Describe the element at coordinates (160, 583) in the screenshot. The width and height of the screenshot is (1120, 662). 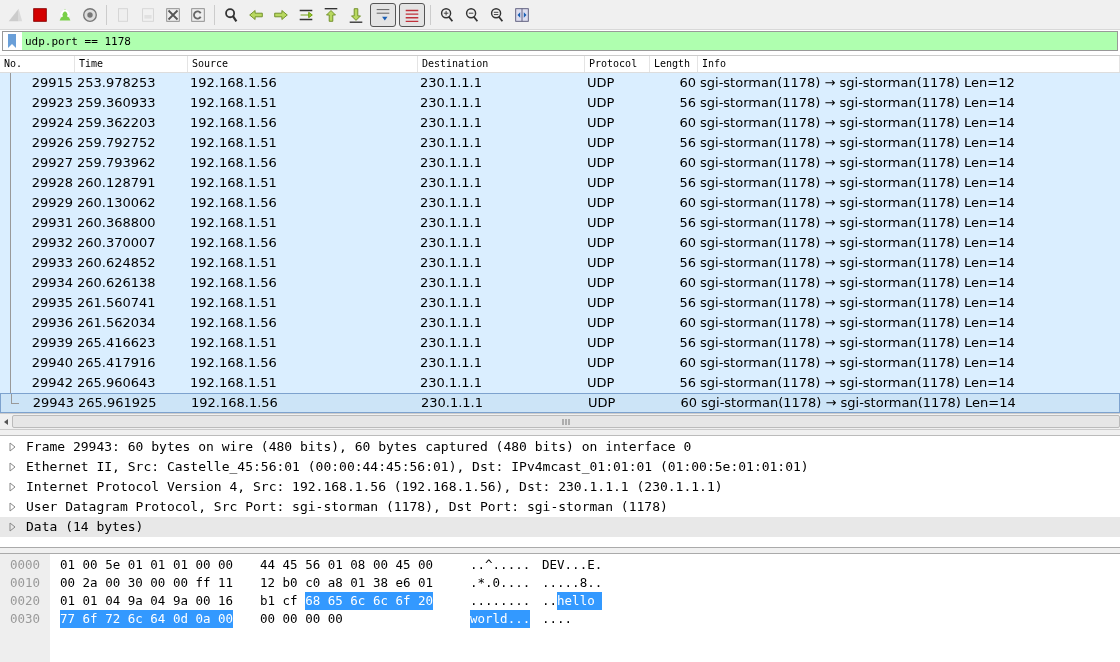
I see `hex-bytes: 00 2a 00 30 00 00 ff 11` at that location.